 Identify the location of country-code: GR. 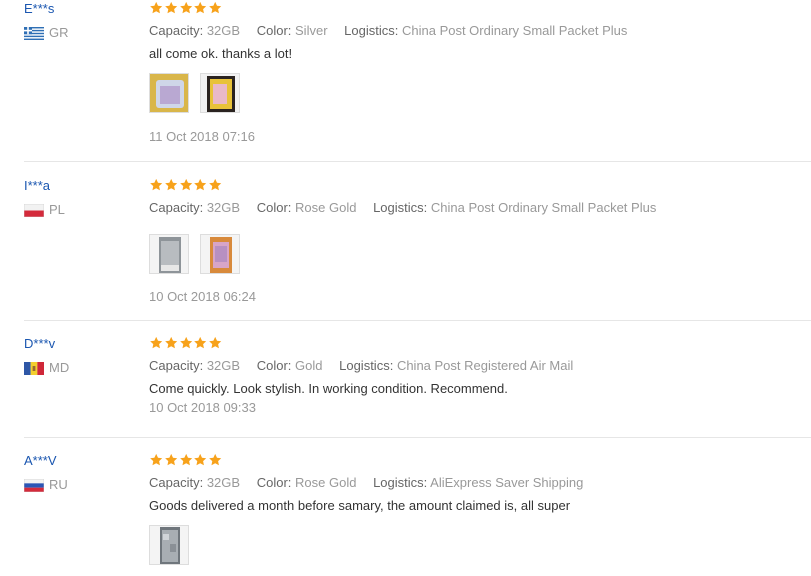
(59, 32).